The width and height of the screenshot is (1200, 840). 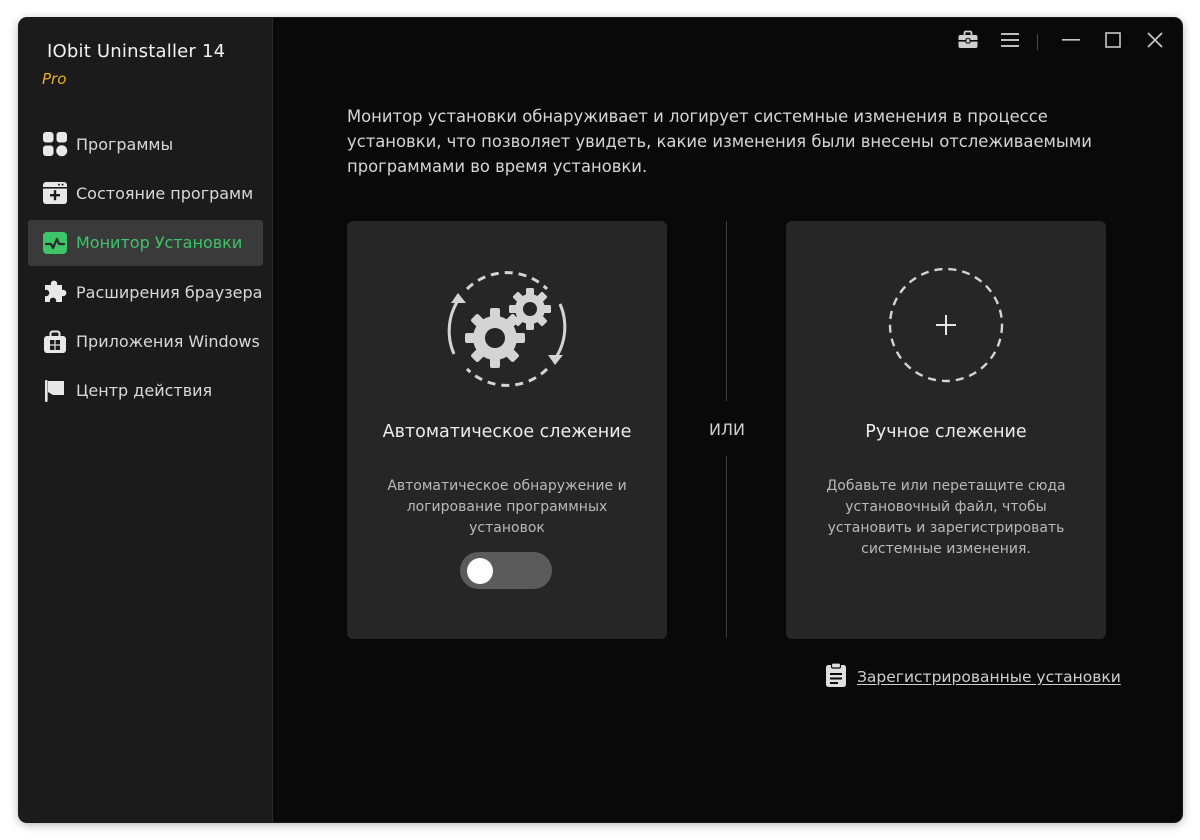 What do you see at coordinates (946, 327) in the screenshot?
I see `add-file-dropzone-icon` at bounding box center [946, 327].